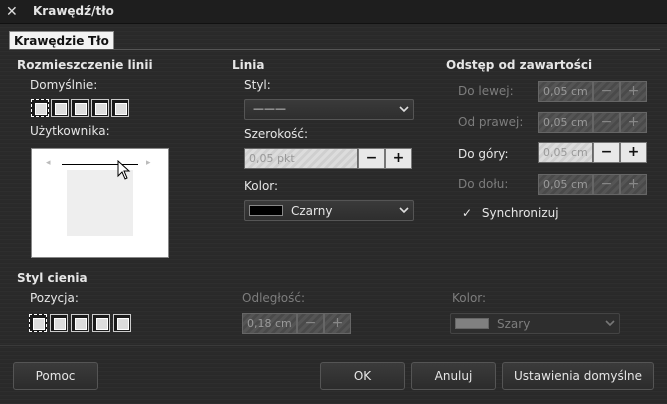 This screenshot has width=667, height=404. Describe the element at coordinates (60, 108) in the screenshot. I see `preset-box` at that location.